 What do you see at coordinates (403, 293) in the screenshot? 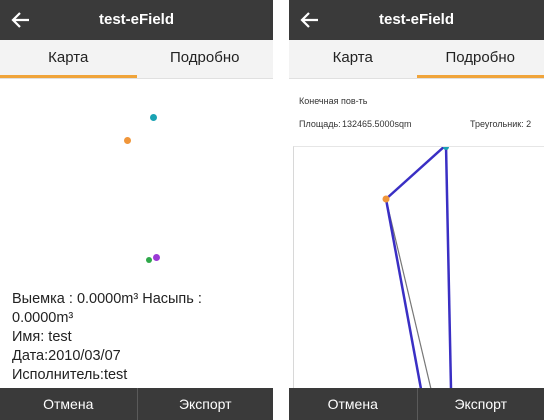
I see `edge-left` at bounding box center [403, 293].